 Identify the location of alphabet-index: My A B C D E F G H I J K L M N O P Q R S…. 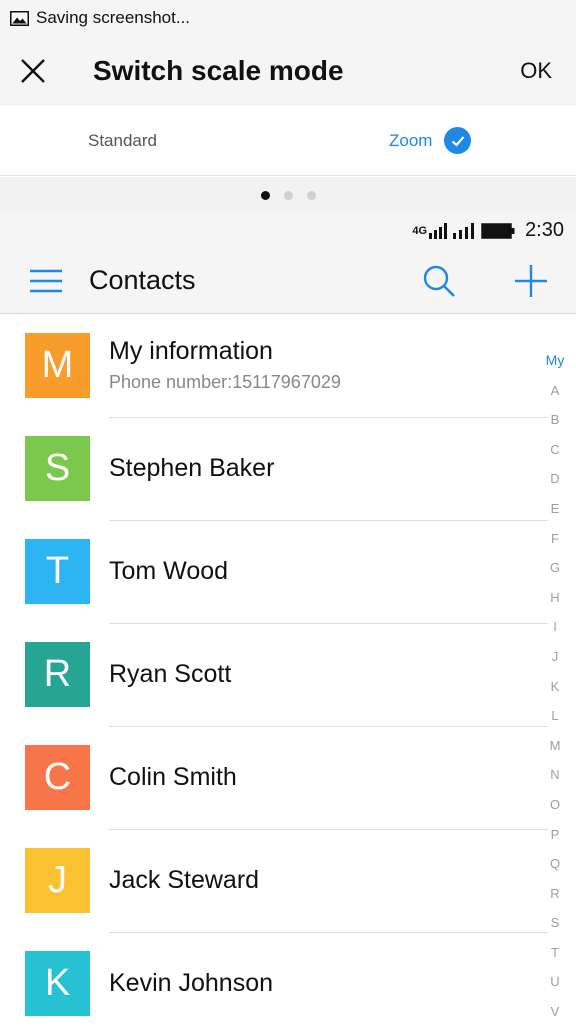
(555, 686).